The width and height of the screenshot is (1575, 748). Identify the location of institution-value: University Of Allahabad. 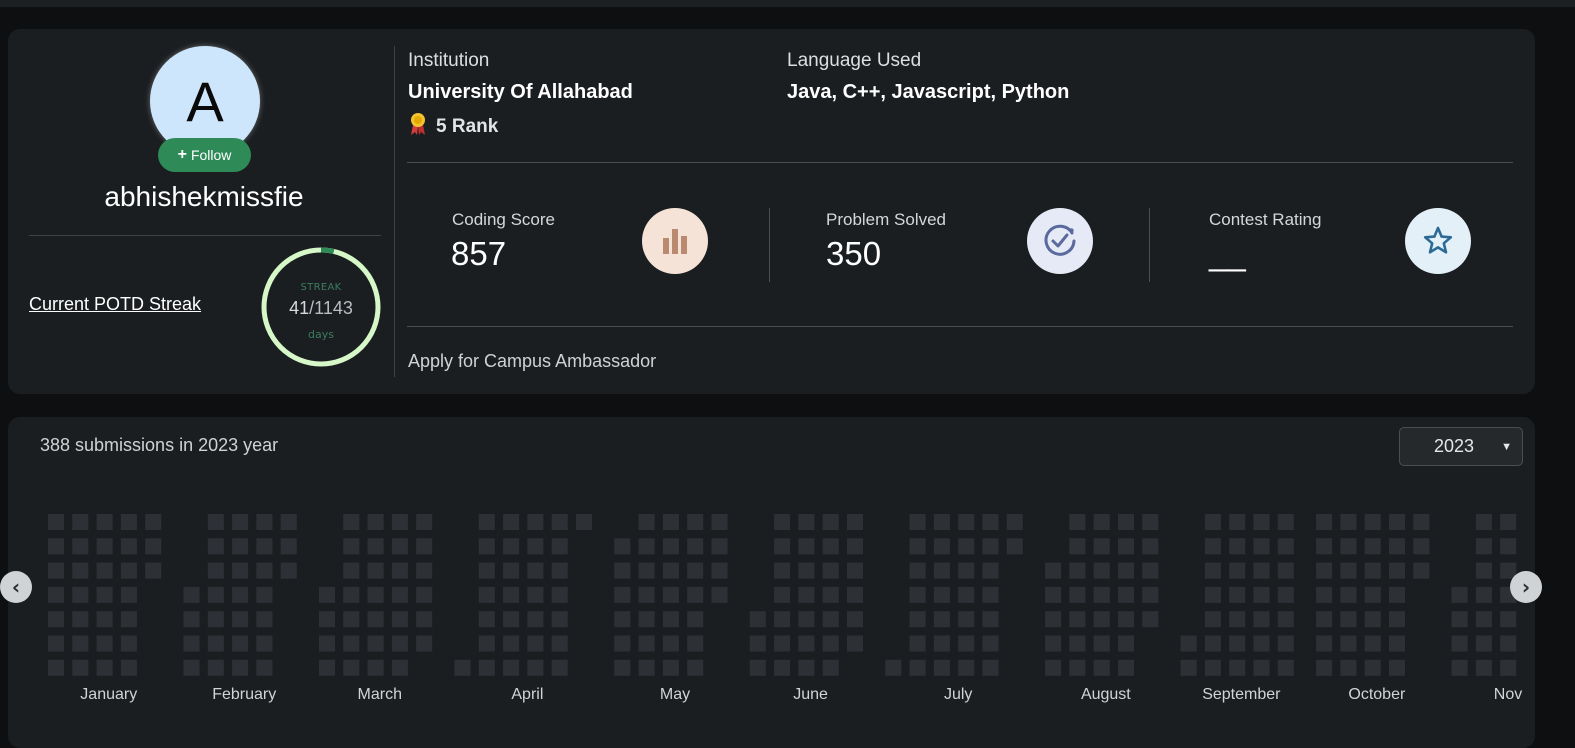
(520, 92).